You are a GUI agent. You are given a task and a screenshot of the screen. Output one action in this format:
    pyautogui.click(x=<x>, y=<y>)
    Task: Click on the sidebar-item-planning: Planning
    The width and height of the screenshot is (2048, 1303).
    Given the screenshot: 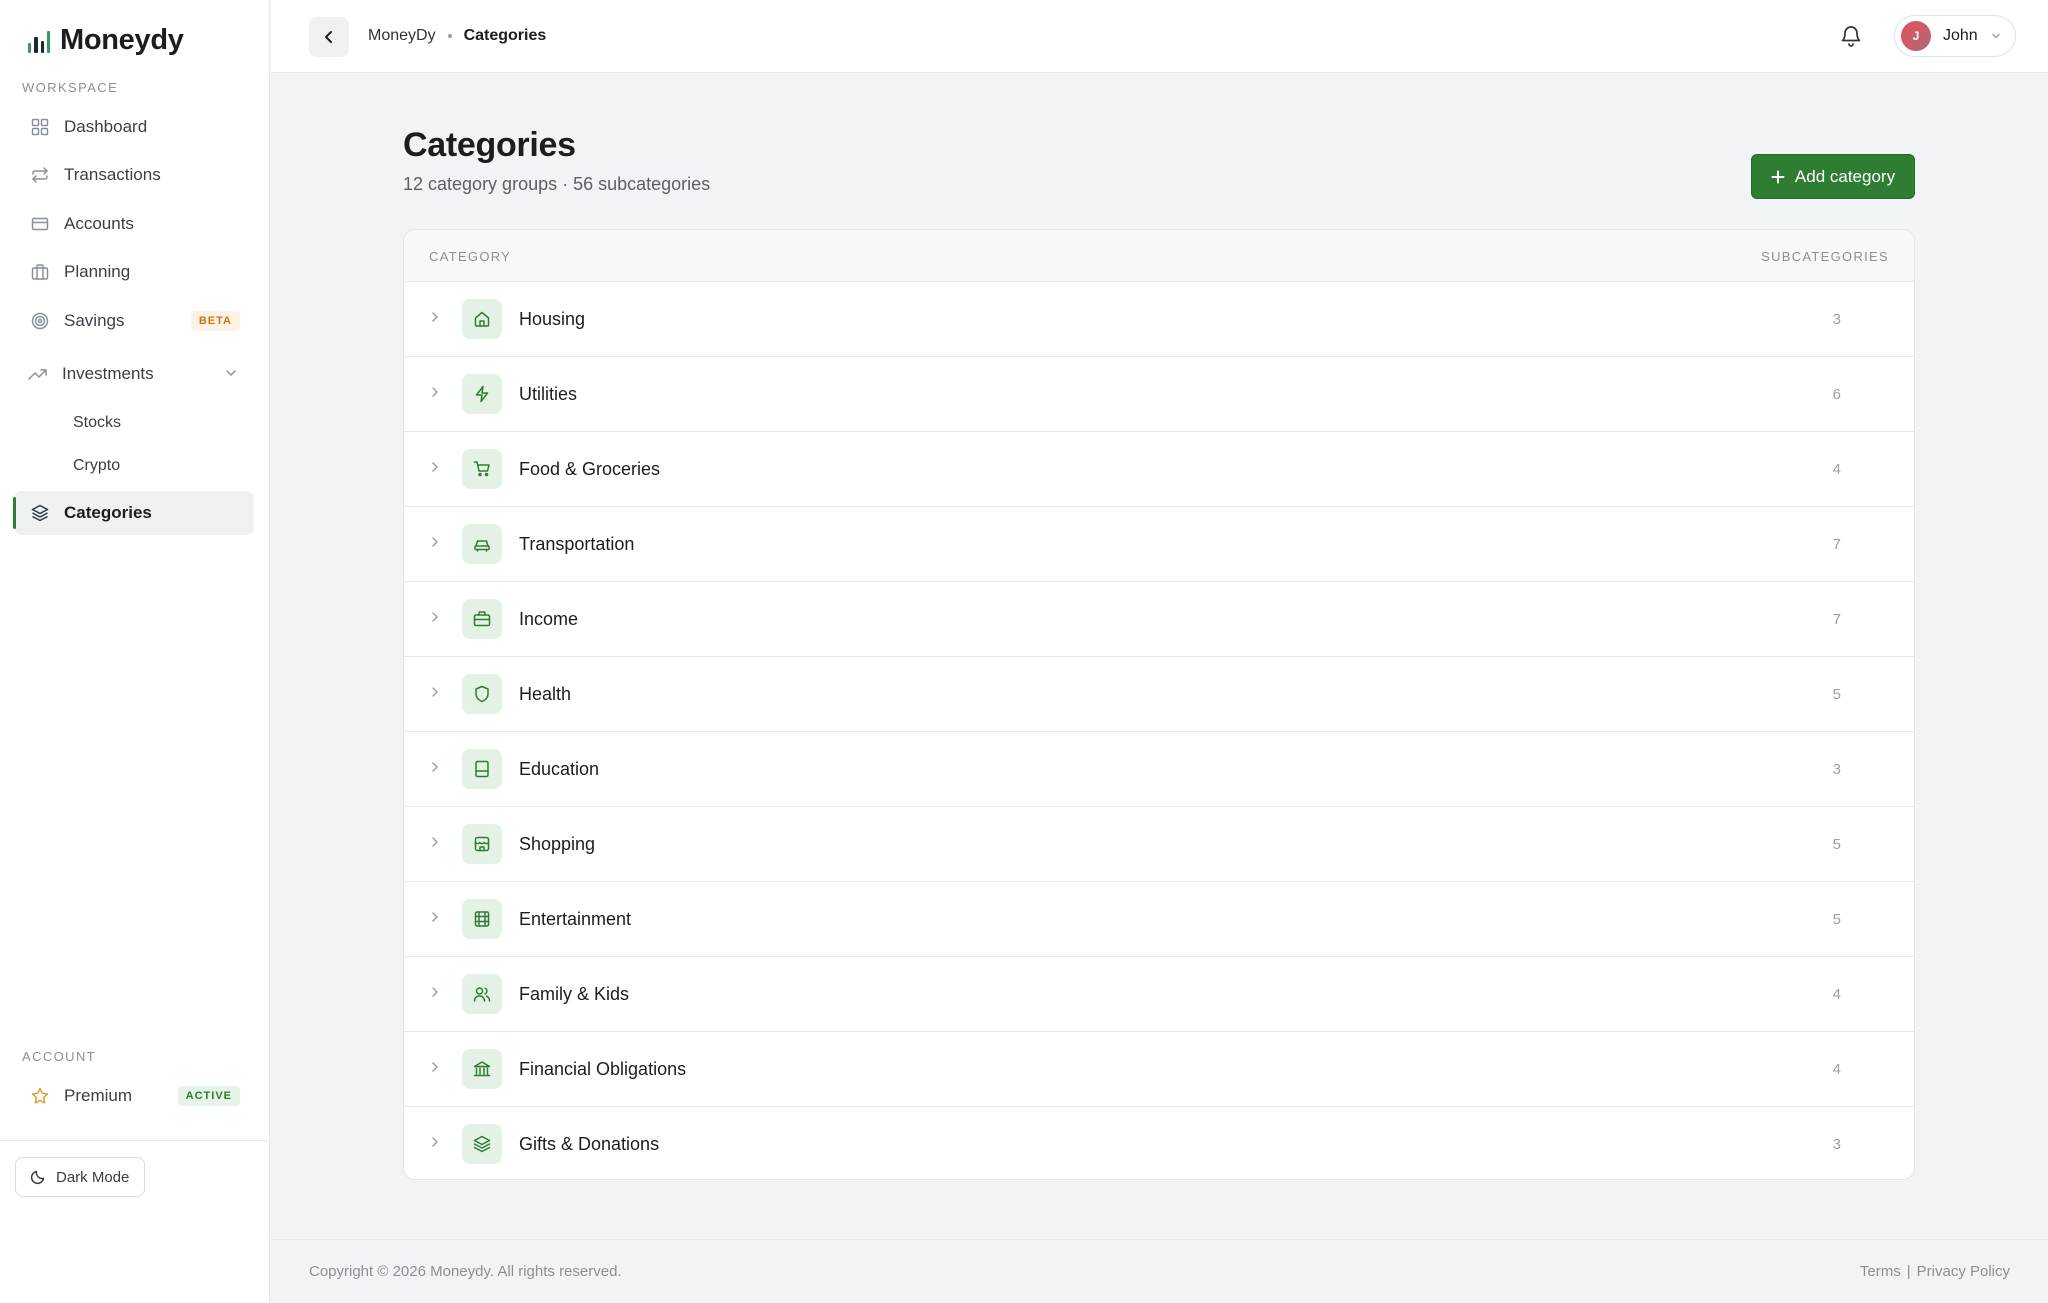 What is the action you would take?
    pyautogui.click(x=134, y=272)
    